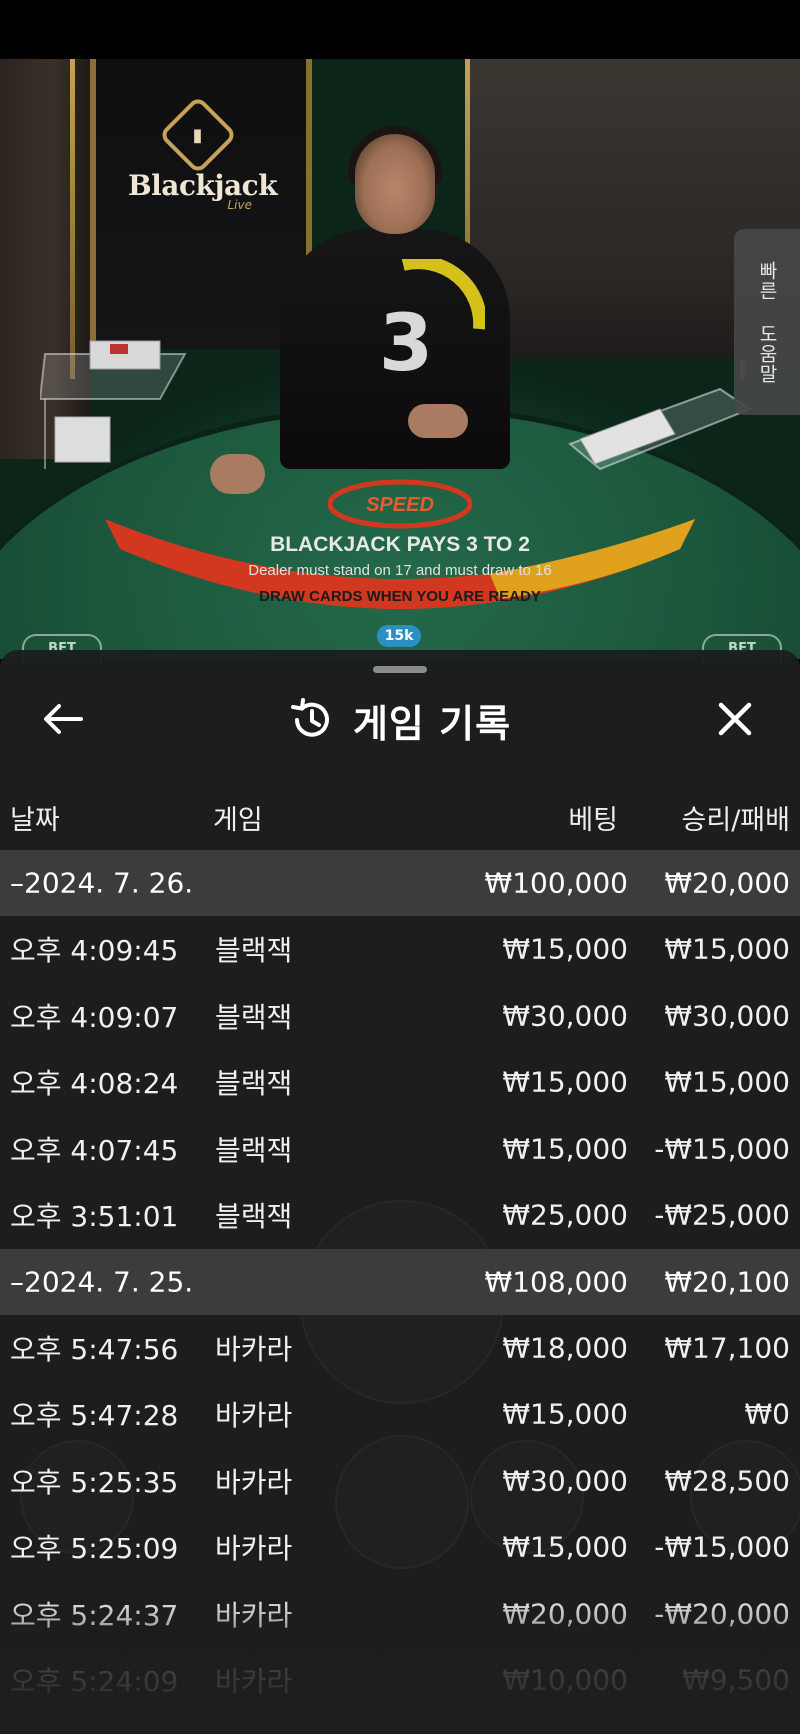  I want to click on history-column-headers: 날짜 게임 베팅 승리/패배, so click(400, 815).